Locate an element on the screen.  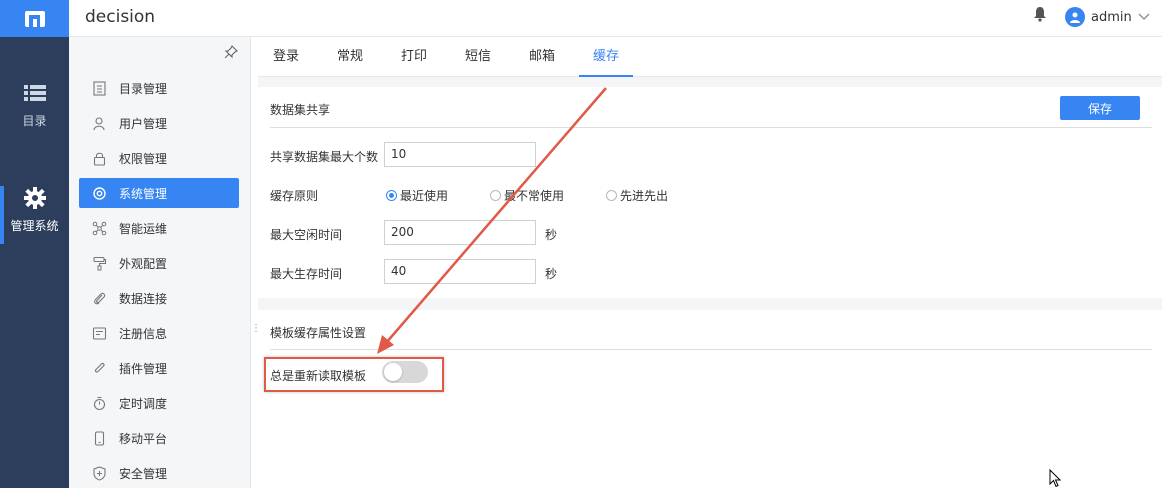
rail-item-catalog: 目录 is located at coordinates (34, 110).